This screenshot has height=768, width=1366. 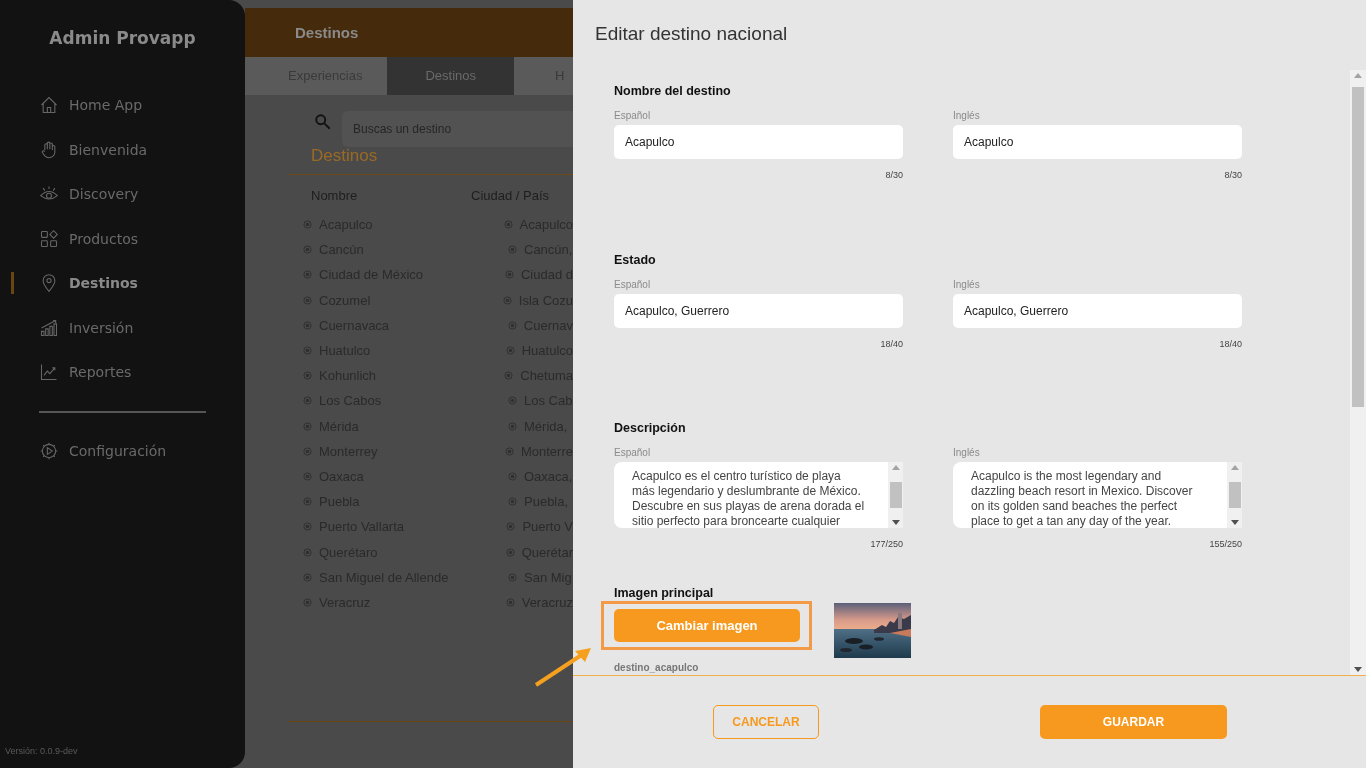 I want to click on nav-item: Productos, so click(x=122, y=238).